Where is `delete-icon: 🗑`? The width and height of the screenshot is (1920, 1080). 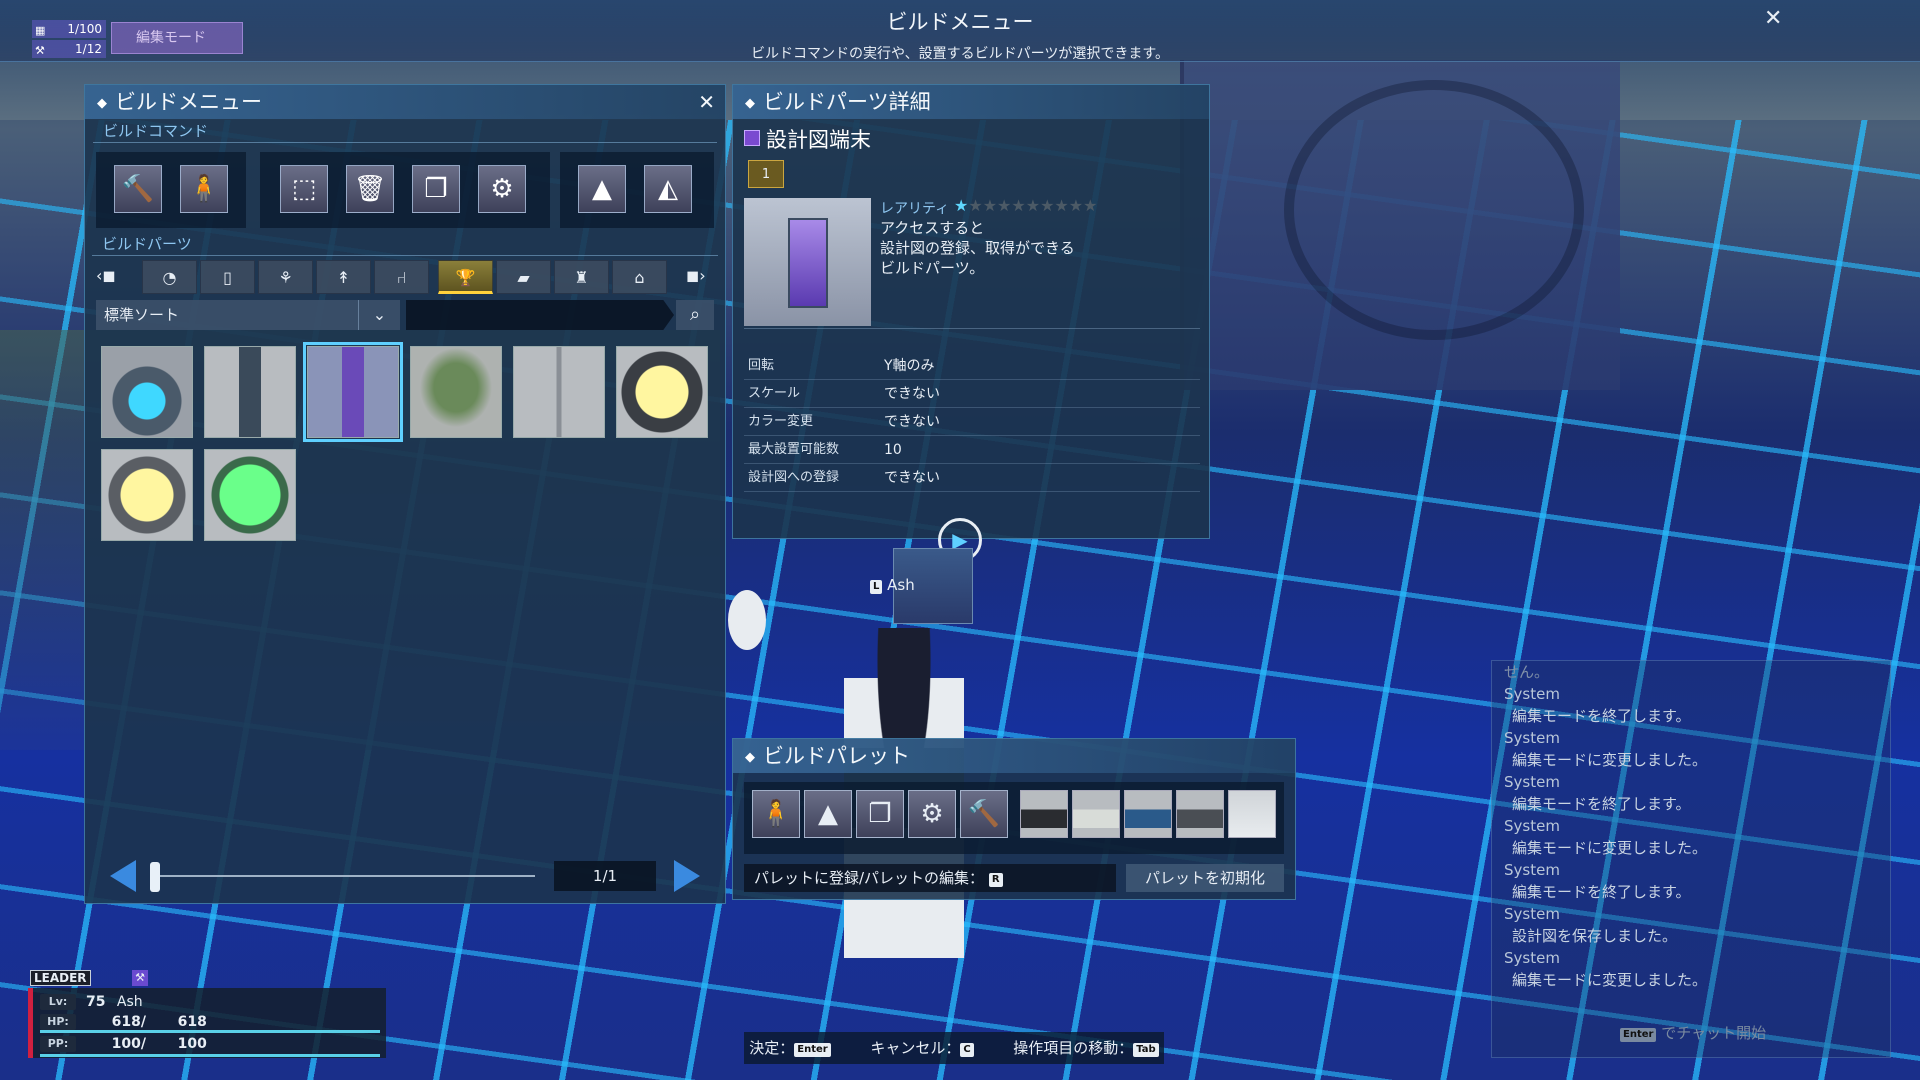
delete-icon: 🗑 is located at coordinates (370, 189).